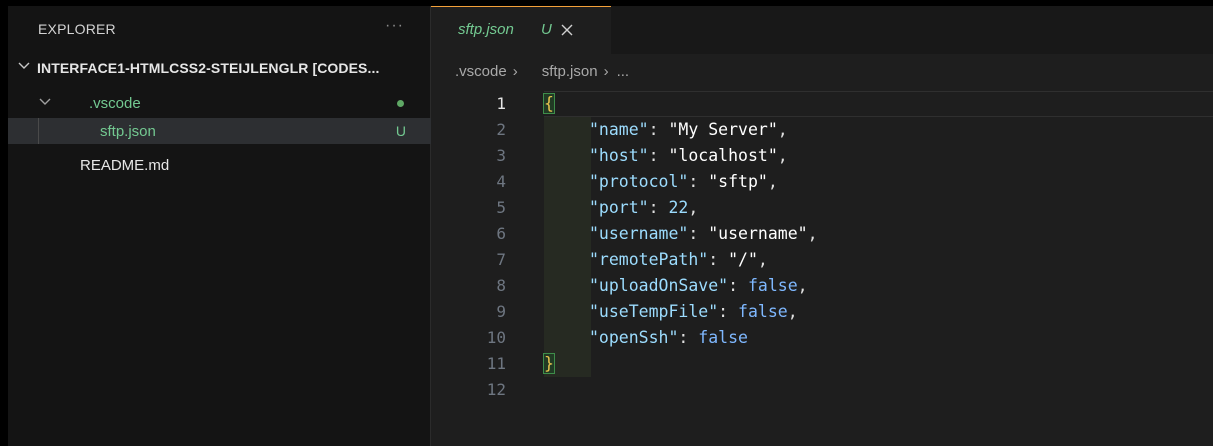  What do you see at coordinates (619, 129) in the screenshot?
I see `json-key: "name"` at bounding box center [619, 129].